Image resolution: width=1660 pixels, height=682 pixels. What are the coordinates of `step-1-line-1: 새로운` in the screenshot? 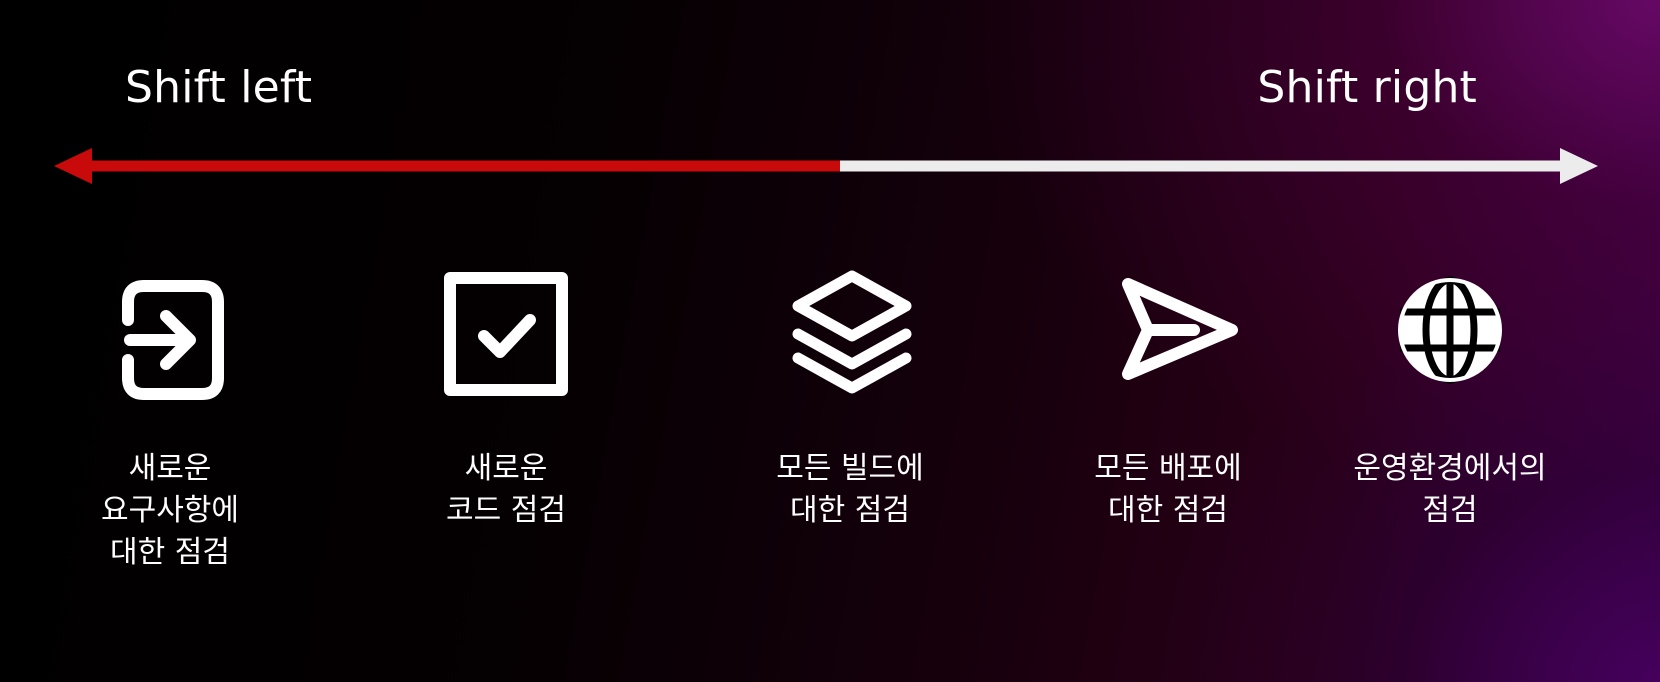 It's located at (170, 468).